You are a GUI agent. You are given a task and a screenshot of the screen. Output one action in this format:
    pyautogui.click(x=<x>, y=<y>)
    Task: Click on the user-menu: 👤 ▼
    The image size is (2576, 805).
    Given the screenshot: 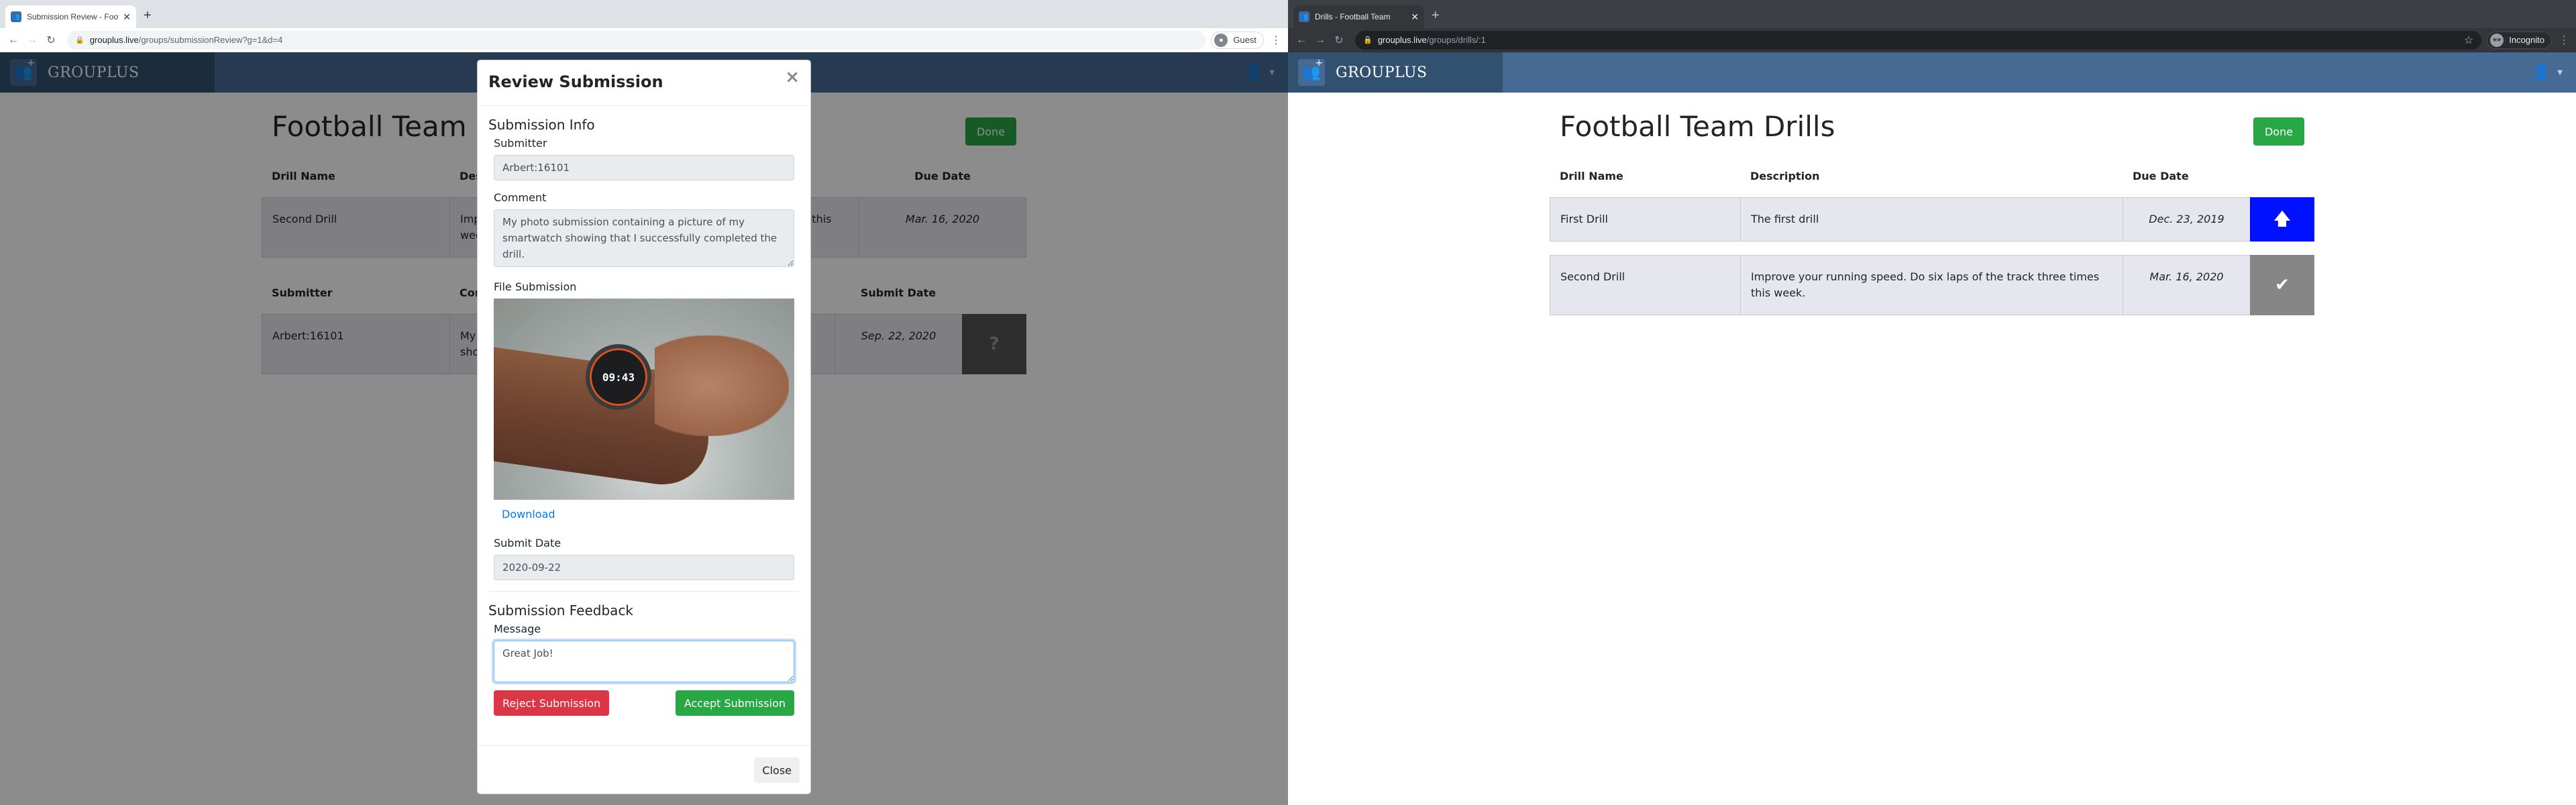 What is the action you would take?
    pyautogui.click(x=2547, y=72)
    